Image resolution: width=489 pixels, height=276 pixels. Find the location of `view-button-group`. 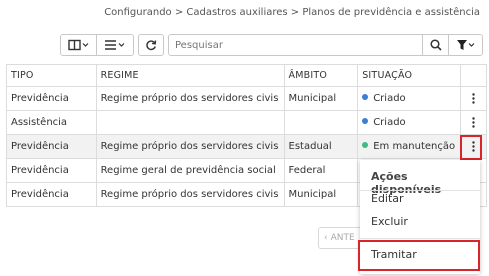

view-button-group is located at coordinates (97, 45).